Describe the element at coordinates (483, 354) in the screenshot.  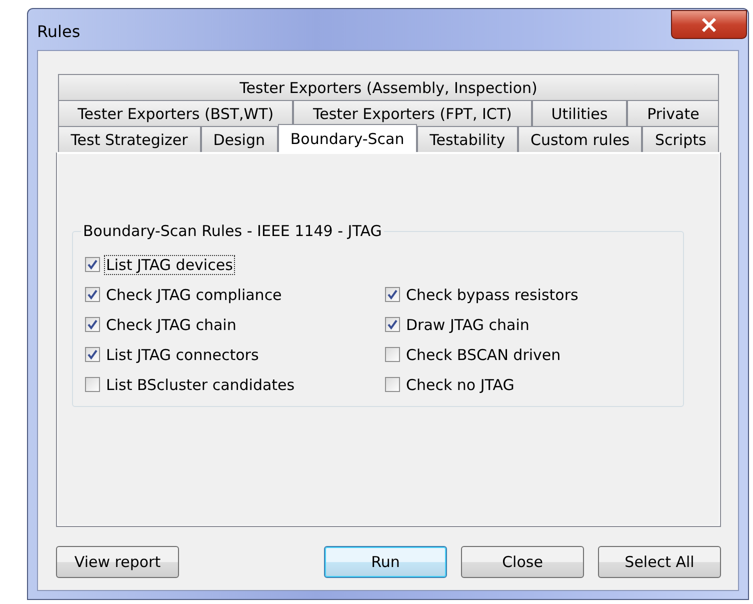
I see `checkbox-label: Check BSCAN driven` at that location.